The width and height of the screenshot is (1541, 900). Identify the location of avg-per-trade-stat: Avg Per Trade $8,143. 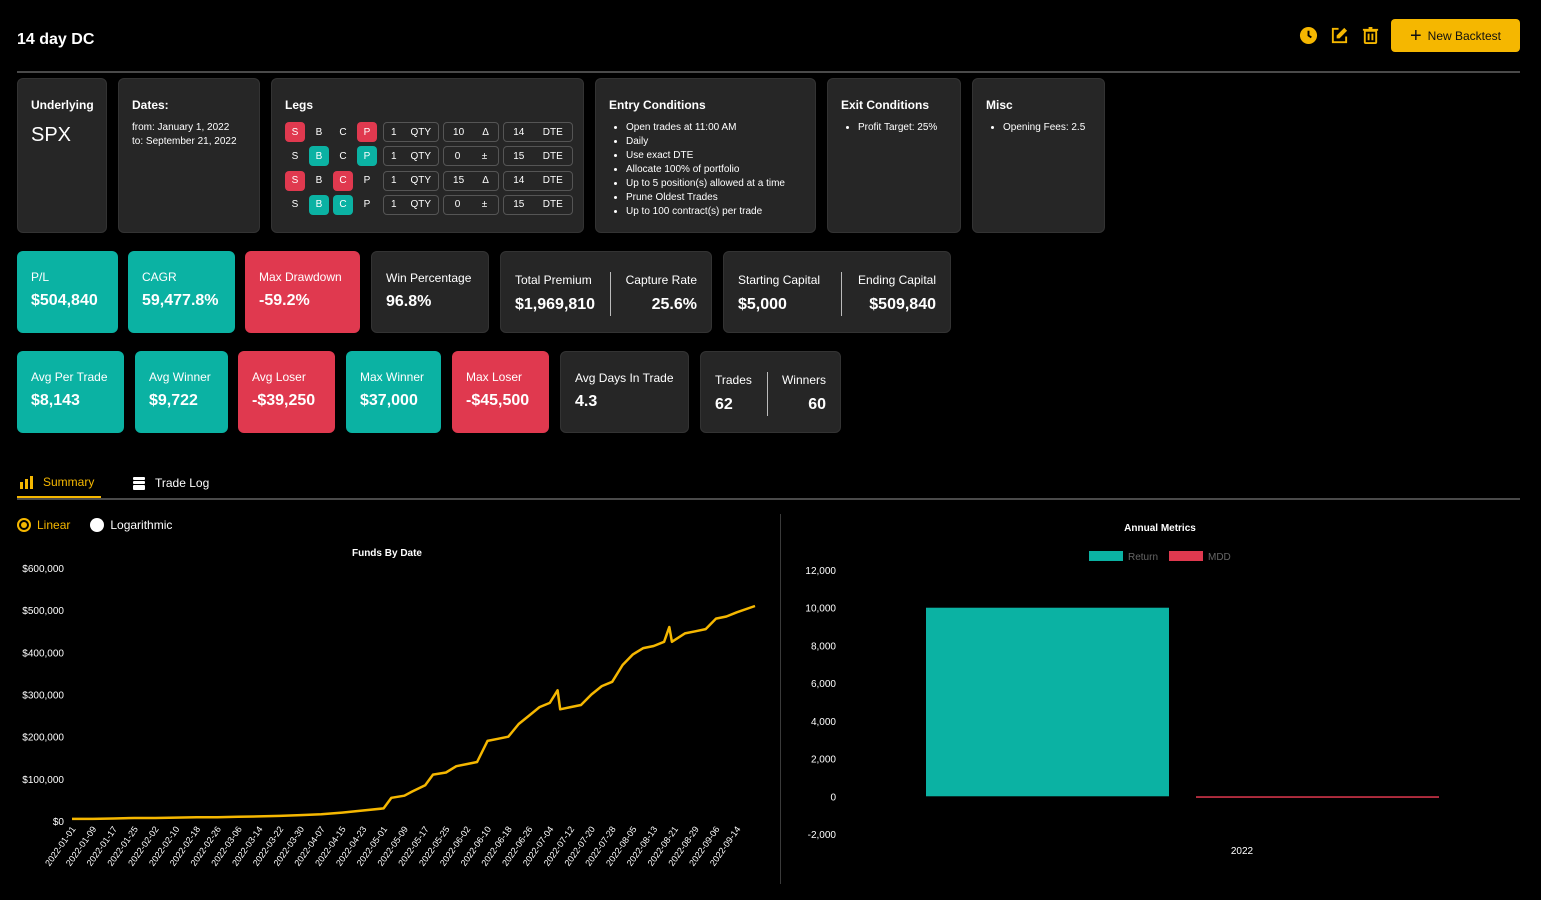
(70, 392).